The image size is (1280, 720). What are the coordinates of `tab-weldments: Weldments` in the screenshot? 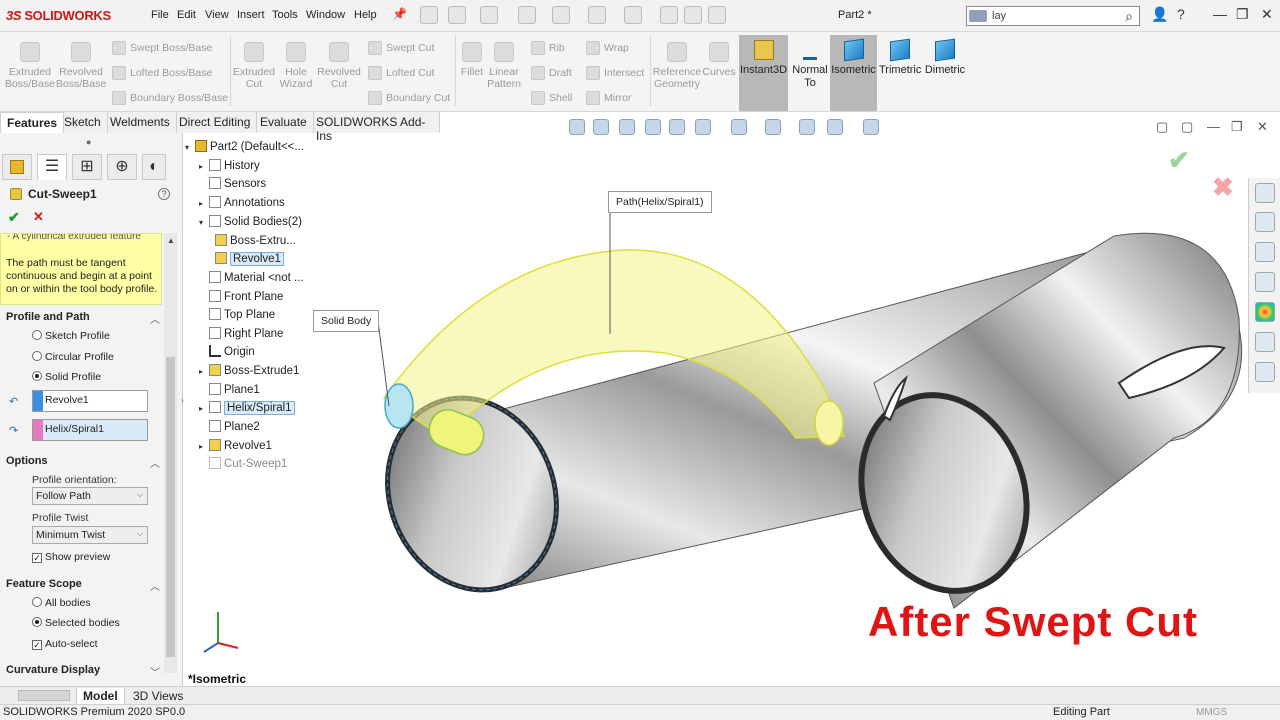 It's located at (140, 122).